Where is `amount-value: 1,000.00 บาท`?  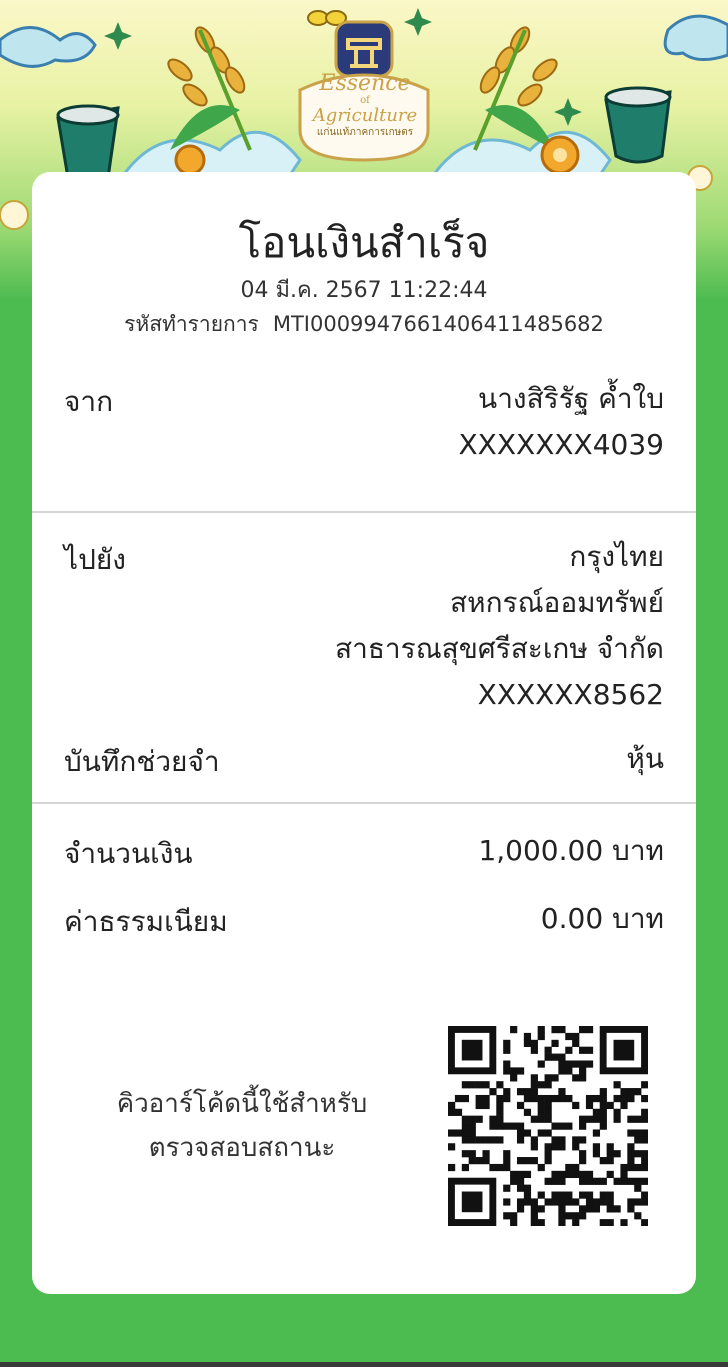
amount-value: 1,000.00 บาท is located at coordinates (571, 850).